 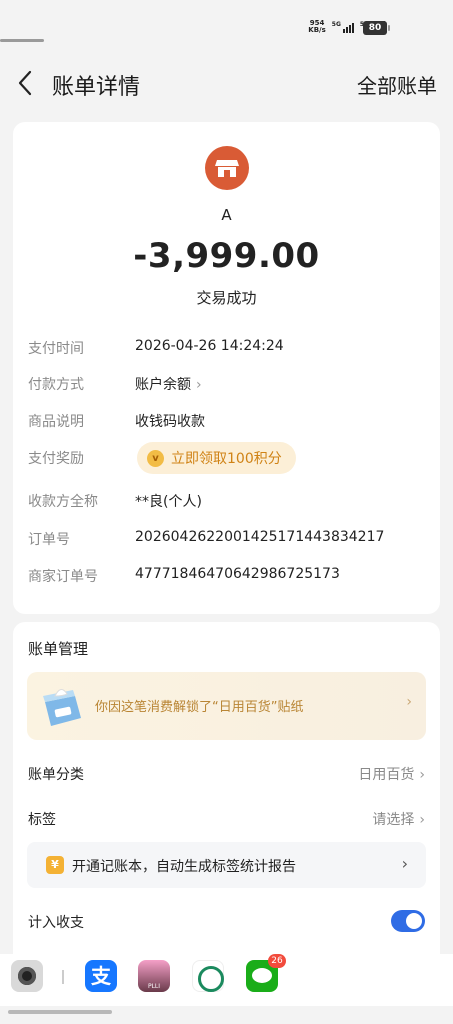 What do you see at coordinates (376, 28) in the screenshot?
I see `battery-icon: 80` at bounding box center [376, 28].